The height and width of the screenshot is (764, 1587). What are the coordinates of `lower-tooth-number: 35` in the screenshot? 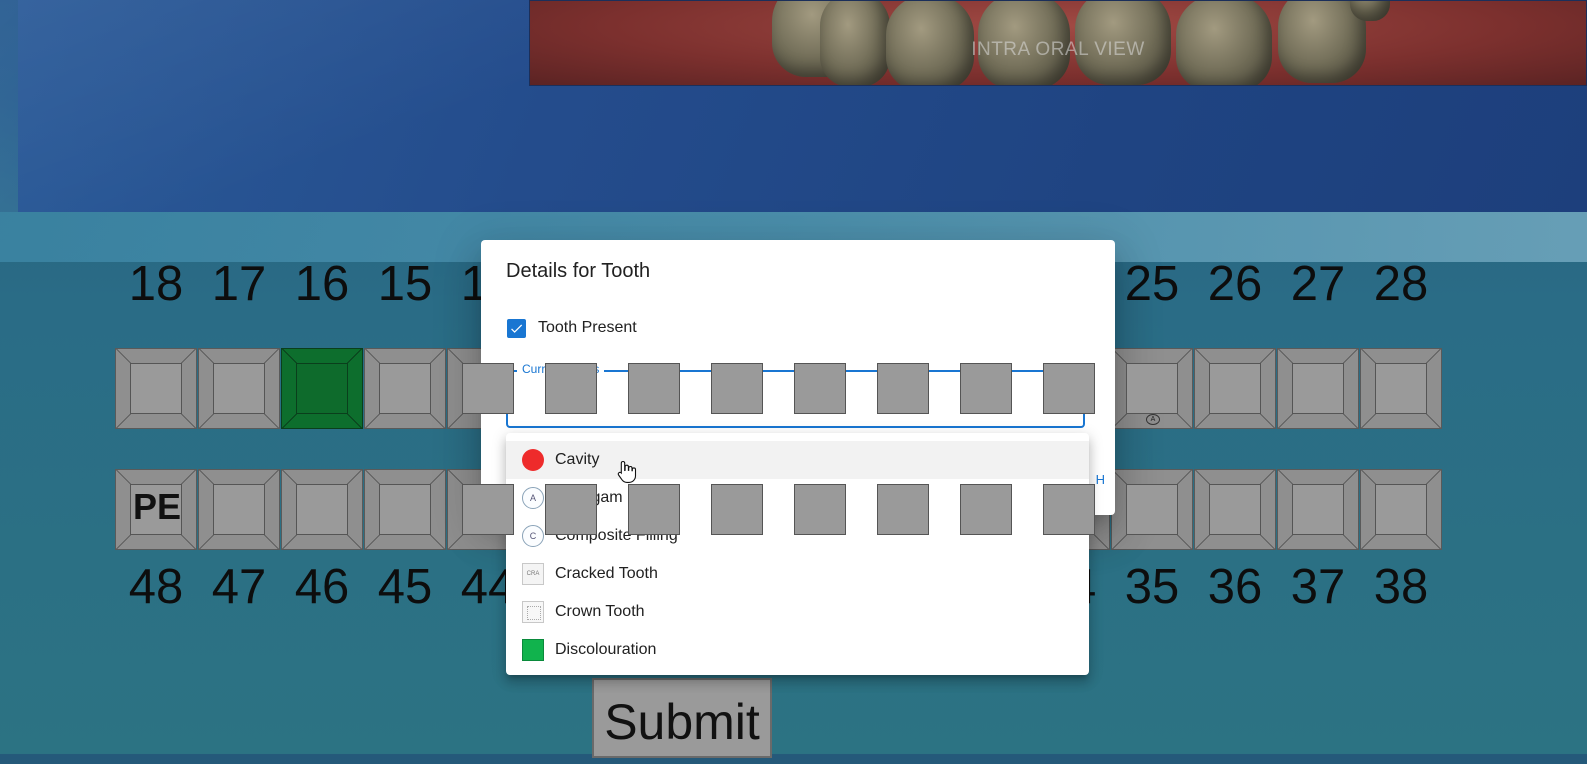 It's located at (1152, 587).